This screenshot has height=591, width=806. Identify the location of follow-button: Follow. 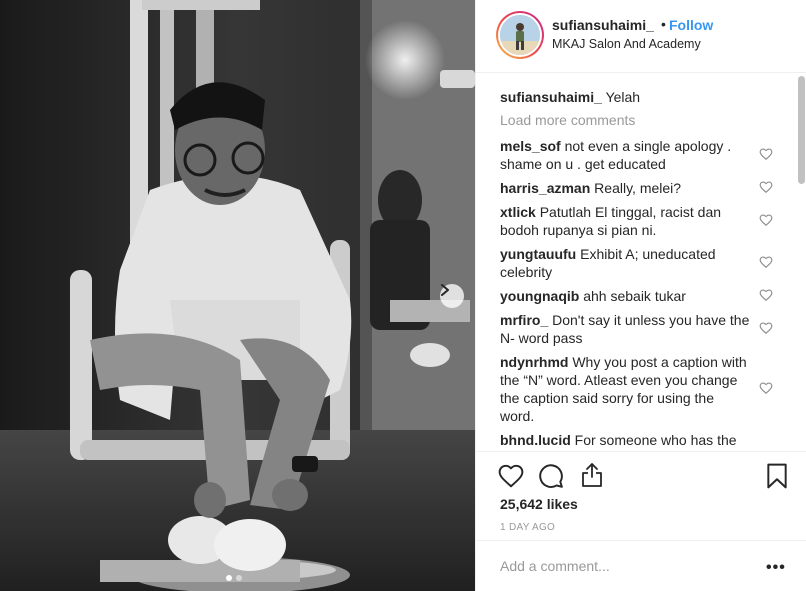
(691, 25).